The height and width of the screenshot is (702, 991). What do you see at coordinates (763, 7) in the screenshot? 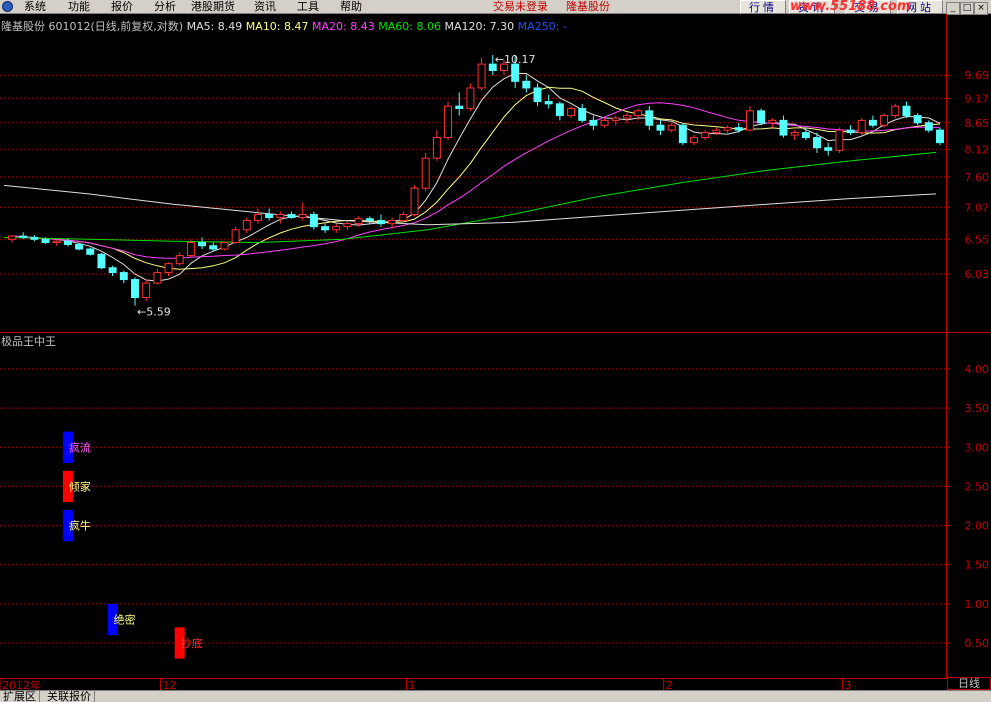
I see `quote-button: 行情` at bounding box center [763, 7].